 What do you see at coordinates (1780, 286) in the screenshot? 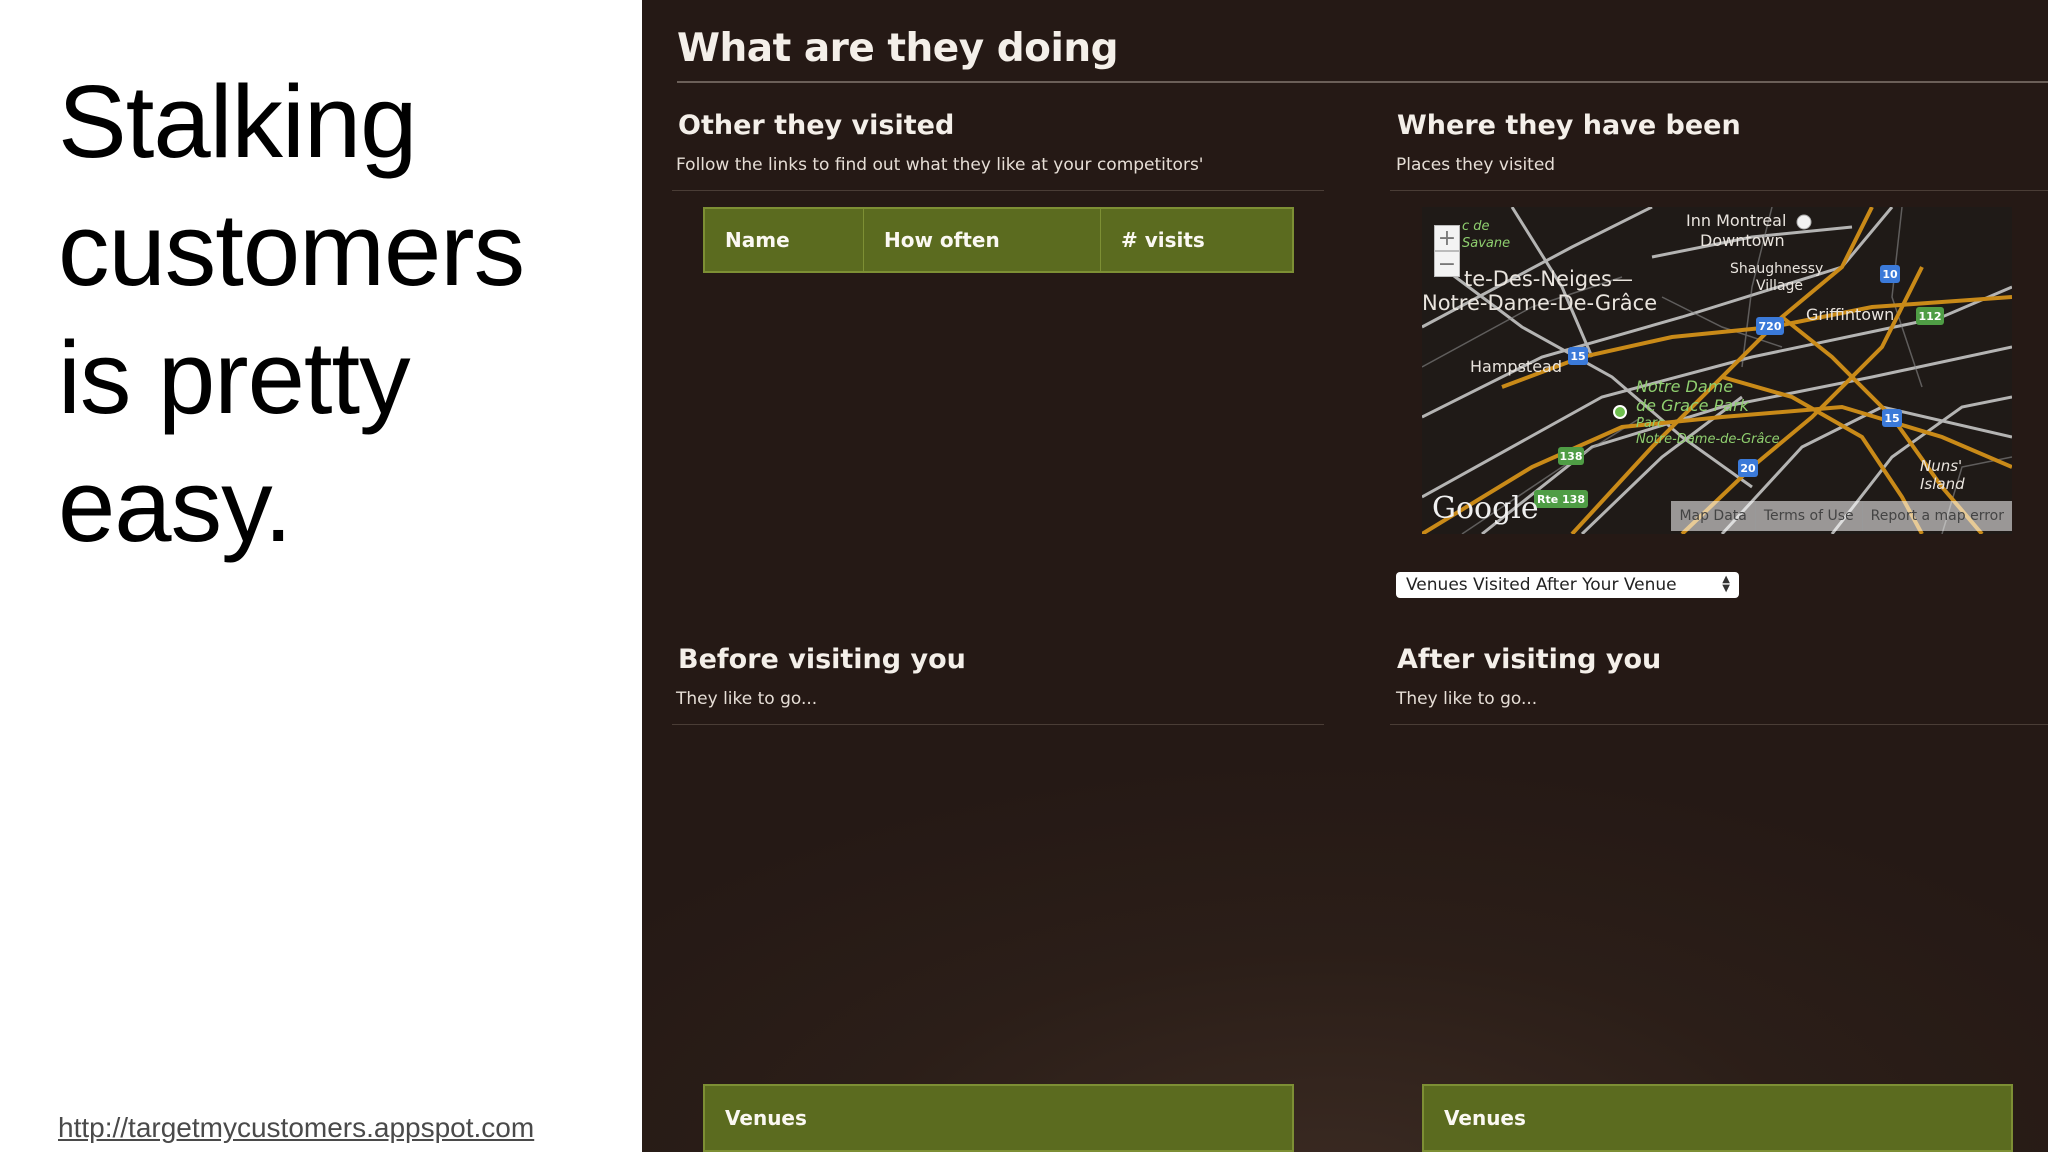
I see `map-label: Village` at bounding box center [1780, 286].